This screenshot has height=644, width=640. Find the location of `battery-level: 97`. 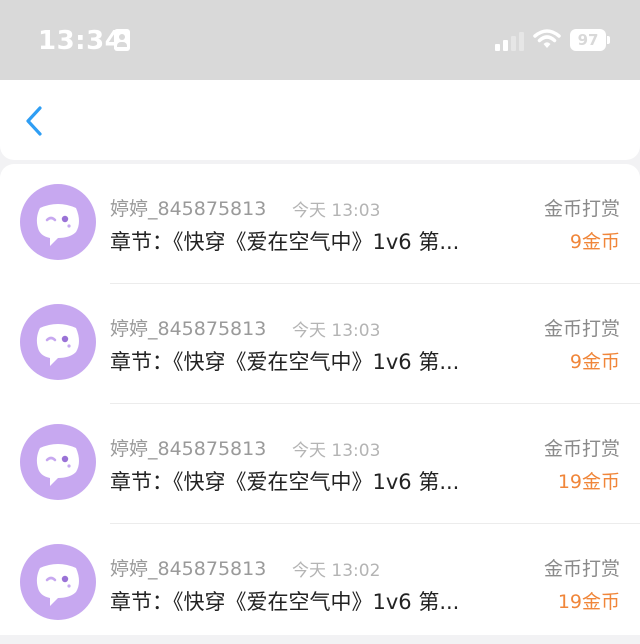

battery-level: 97 is located at coordinates (588, 40).